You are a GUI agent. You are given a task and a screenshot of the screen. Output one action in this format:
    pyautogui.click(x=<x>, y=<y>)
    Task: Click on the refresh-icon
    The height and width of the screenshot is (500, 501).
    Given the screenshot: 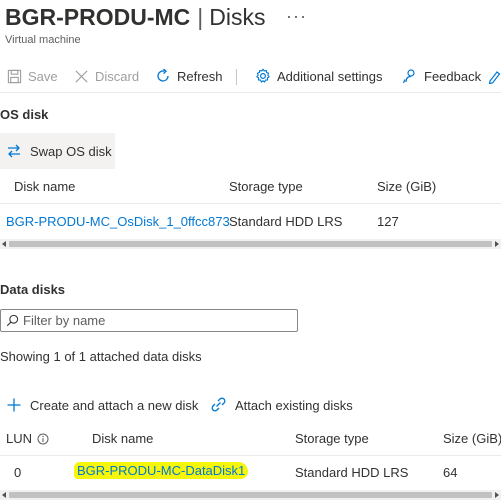 What is the action you would take?
    pyautogui.click(x=163, y=76)
    